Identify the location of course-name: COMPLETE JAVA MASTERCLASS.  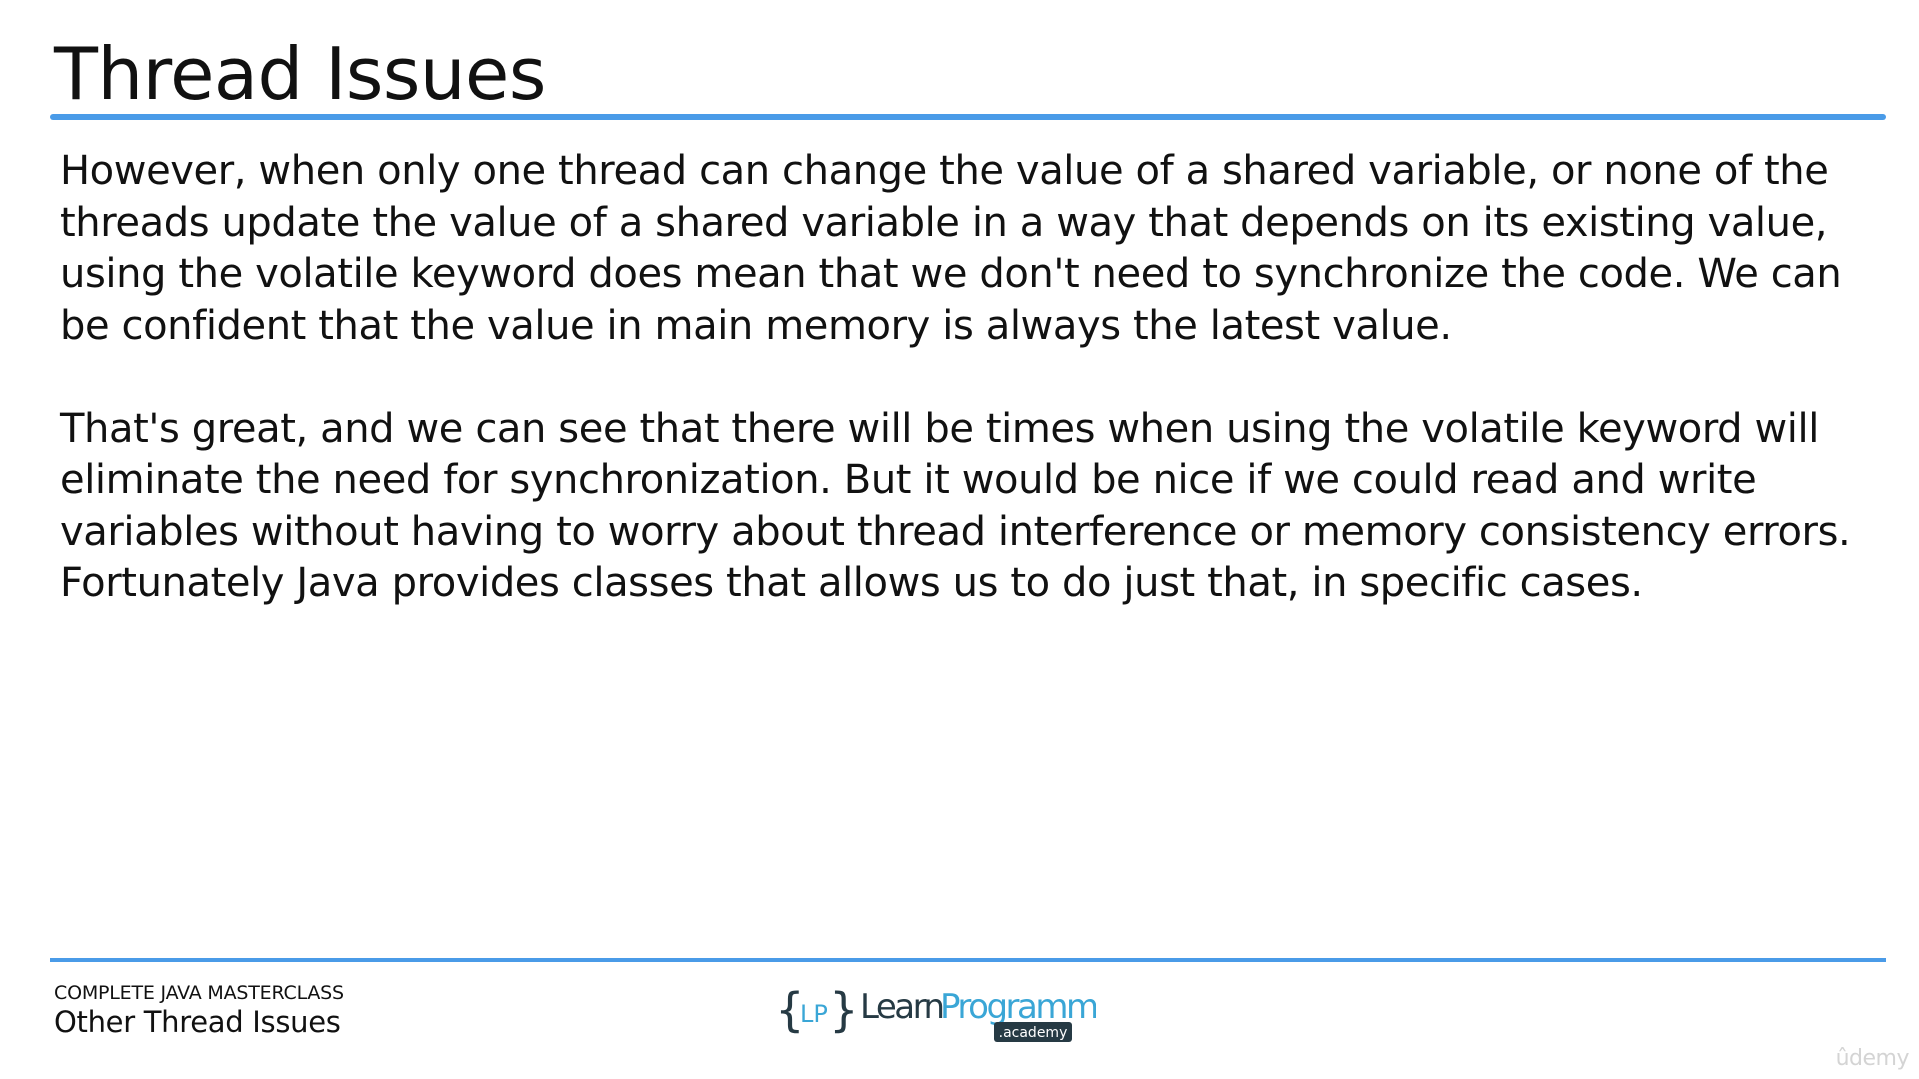
(199, 993).